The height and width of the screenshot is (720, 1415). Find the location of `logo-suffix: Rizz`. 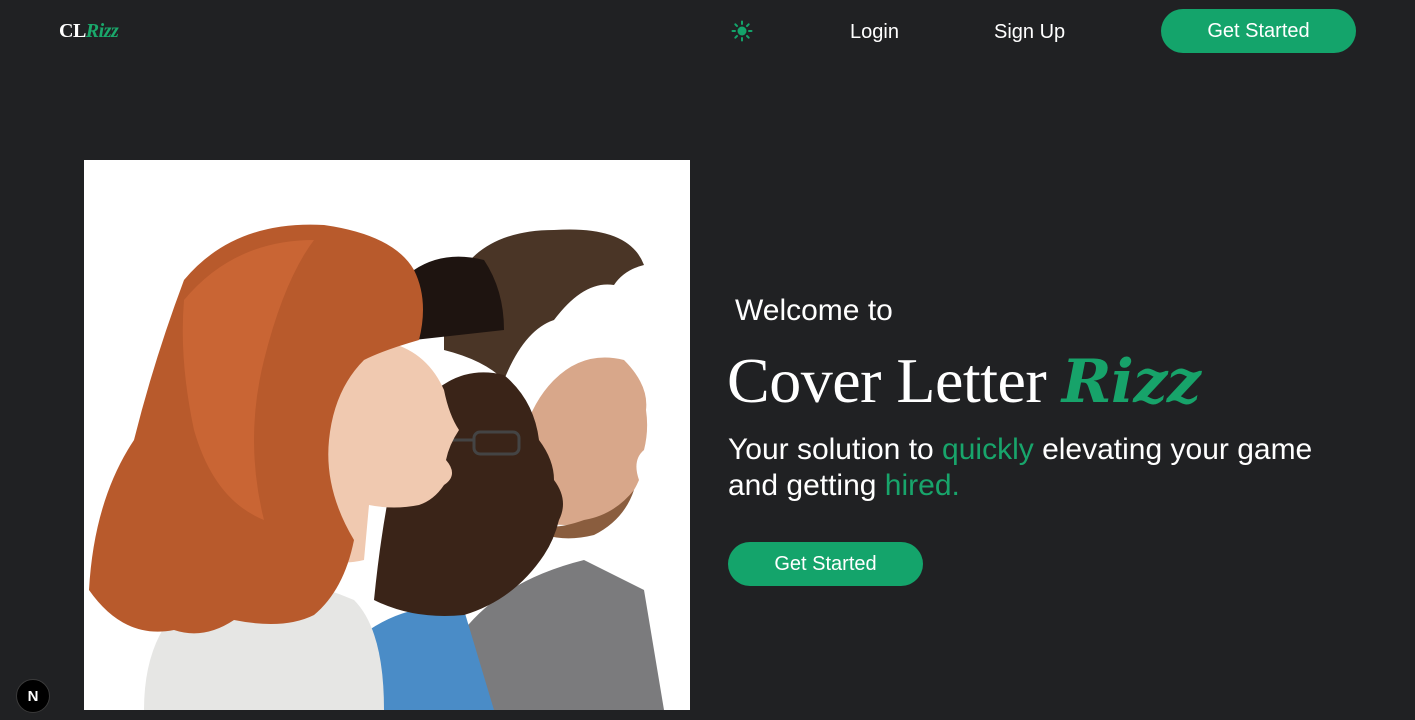

logo-suffix: Rizz is located at coordinates (102, 31).